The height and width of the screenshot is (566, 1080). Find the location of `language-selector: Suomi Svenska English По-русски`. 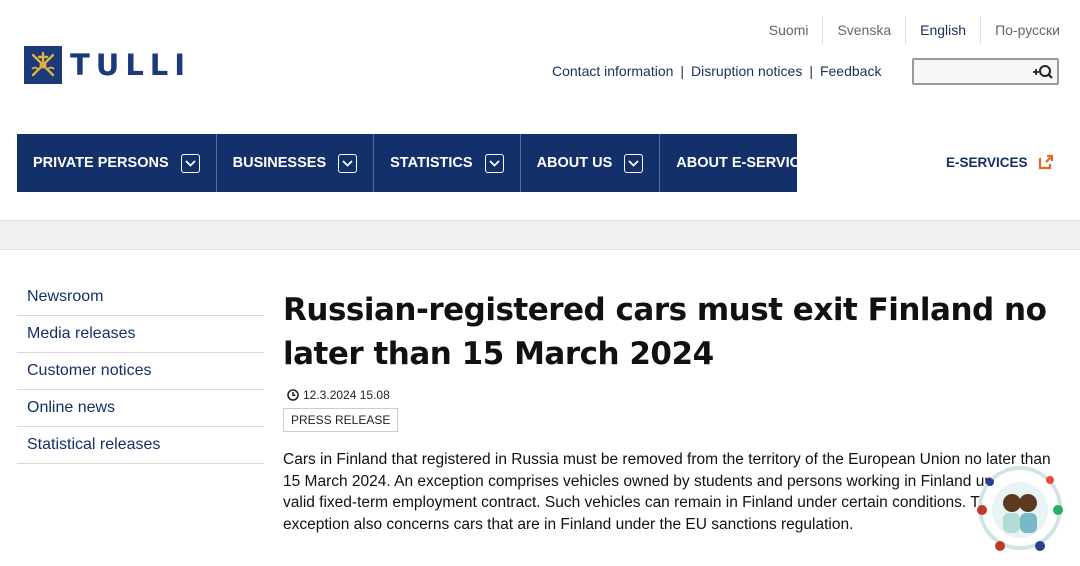

language-selector: Suomi Svenska English По-русски is located at coordinates (907, 30).